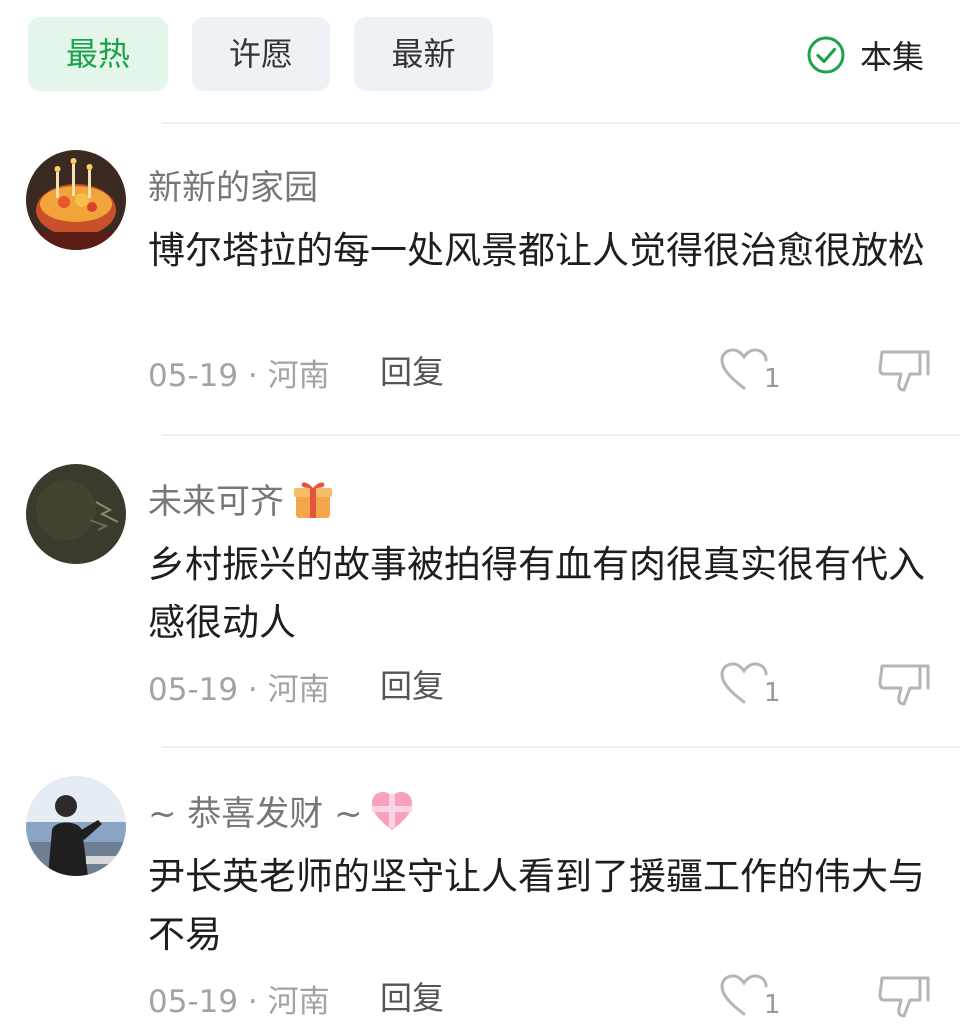  Describe the element at coordinates (233, 184) in the screenshot. I see `username: 新新的家园` at that location.